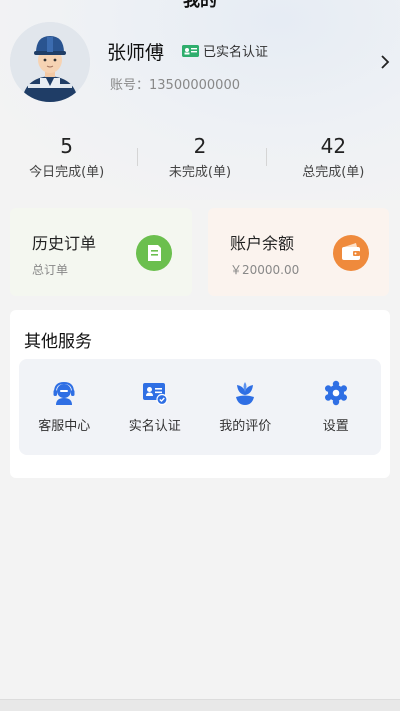 This screenshot has width=400, height=711. What do you see at coordinates (200, 146) in the screenshot?
I see `stat-value: 2` at bounding box center [200, 146].